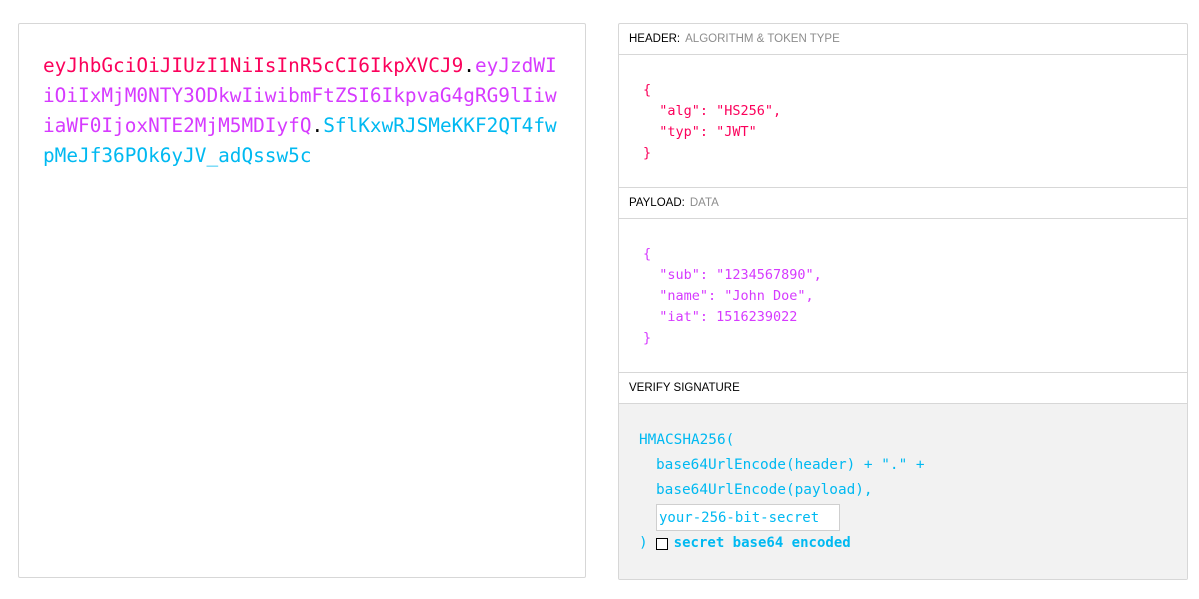 The image size is (1199, 599). Describe the element at coordinates (748, 517) in the screenshot. I see `secret-input` at that location.